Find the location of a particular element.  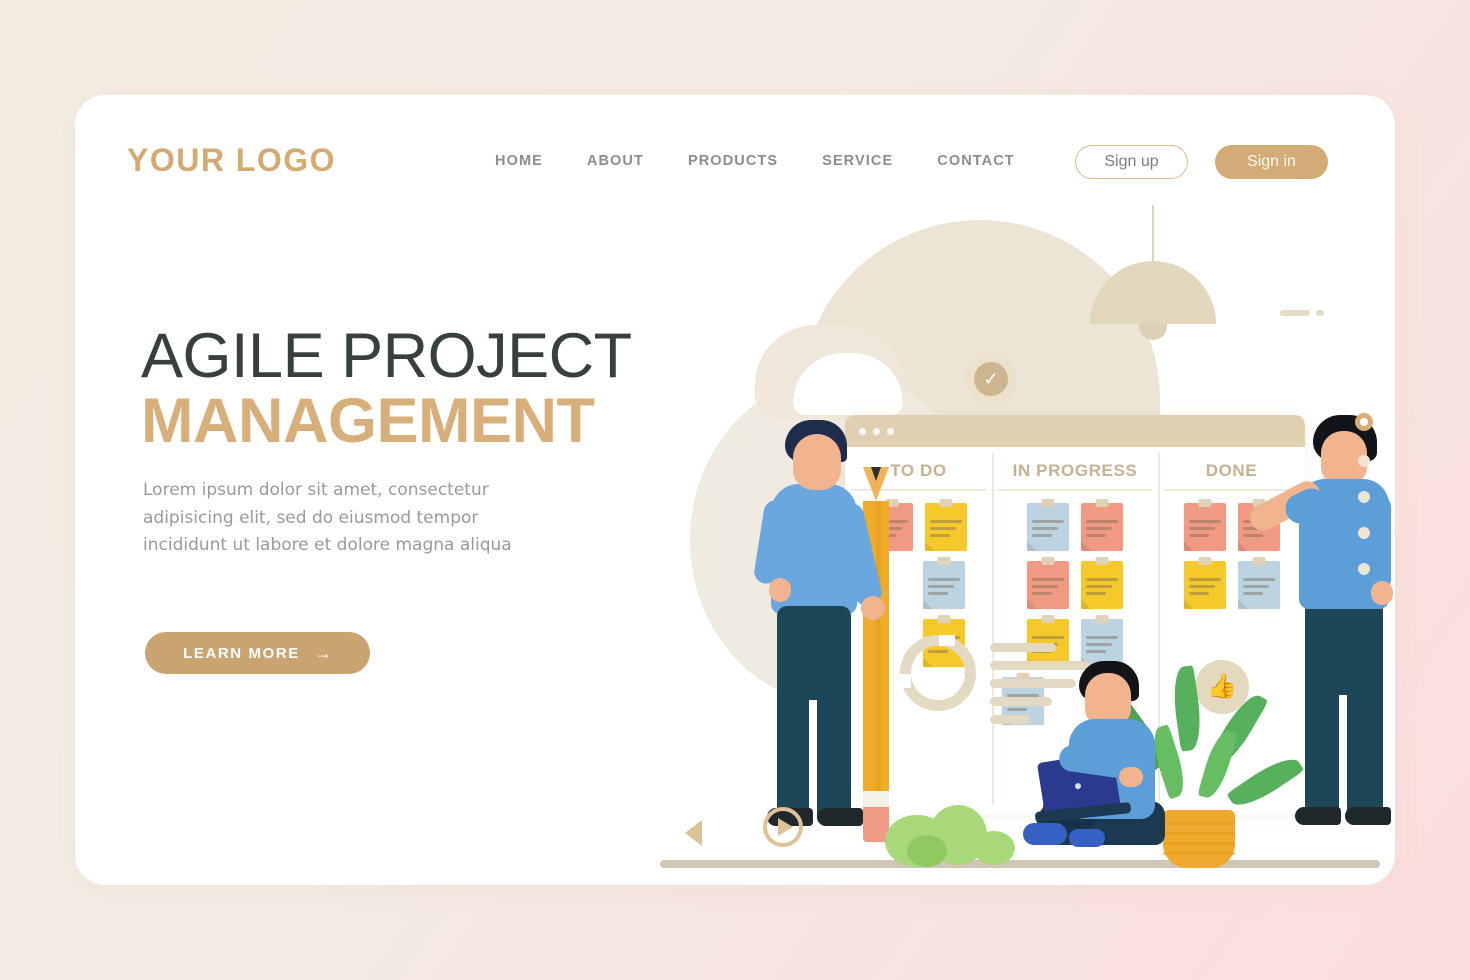

pendant-lamp-icon is located at coordinates (1153, 292).